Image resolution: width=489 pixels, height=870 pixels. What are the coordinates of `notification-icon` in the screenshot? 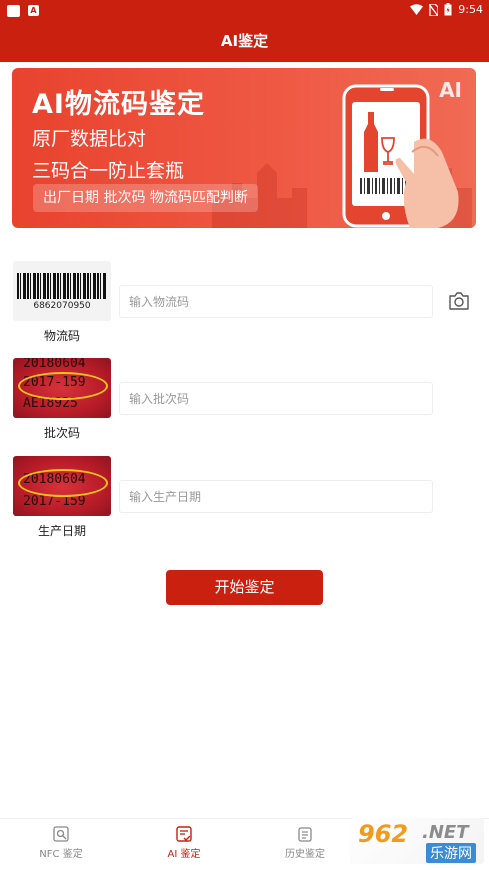 It's located at (13, 11).